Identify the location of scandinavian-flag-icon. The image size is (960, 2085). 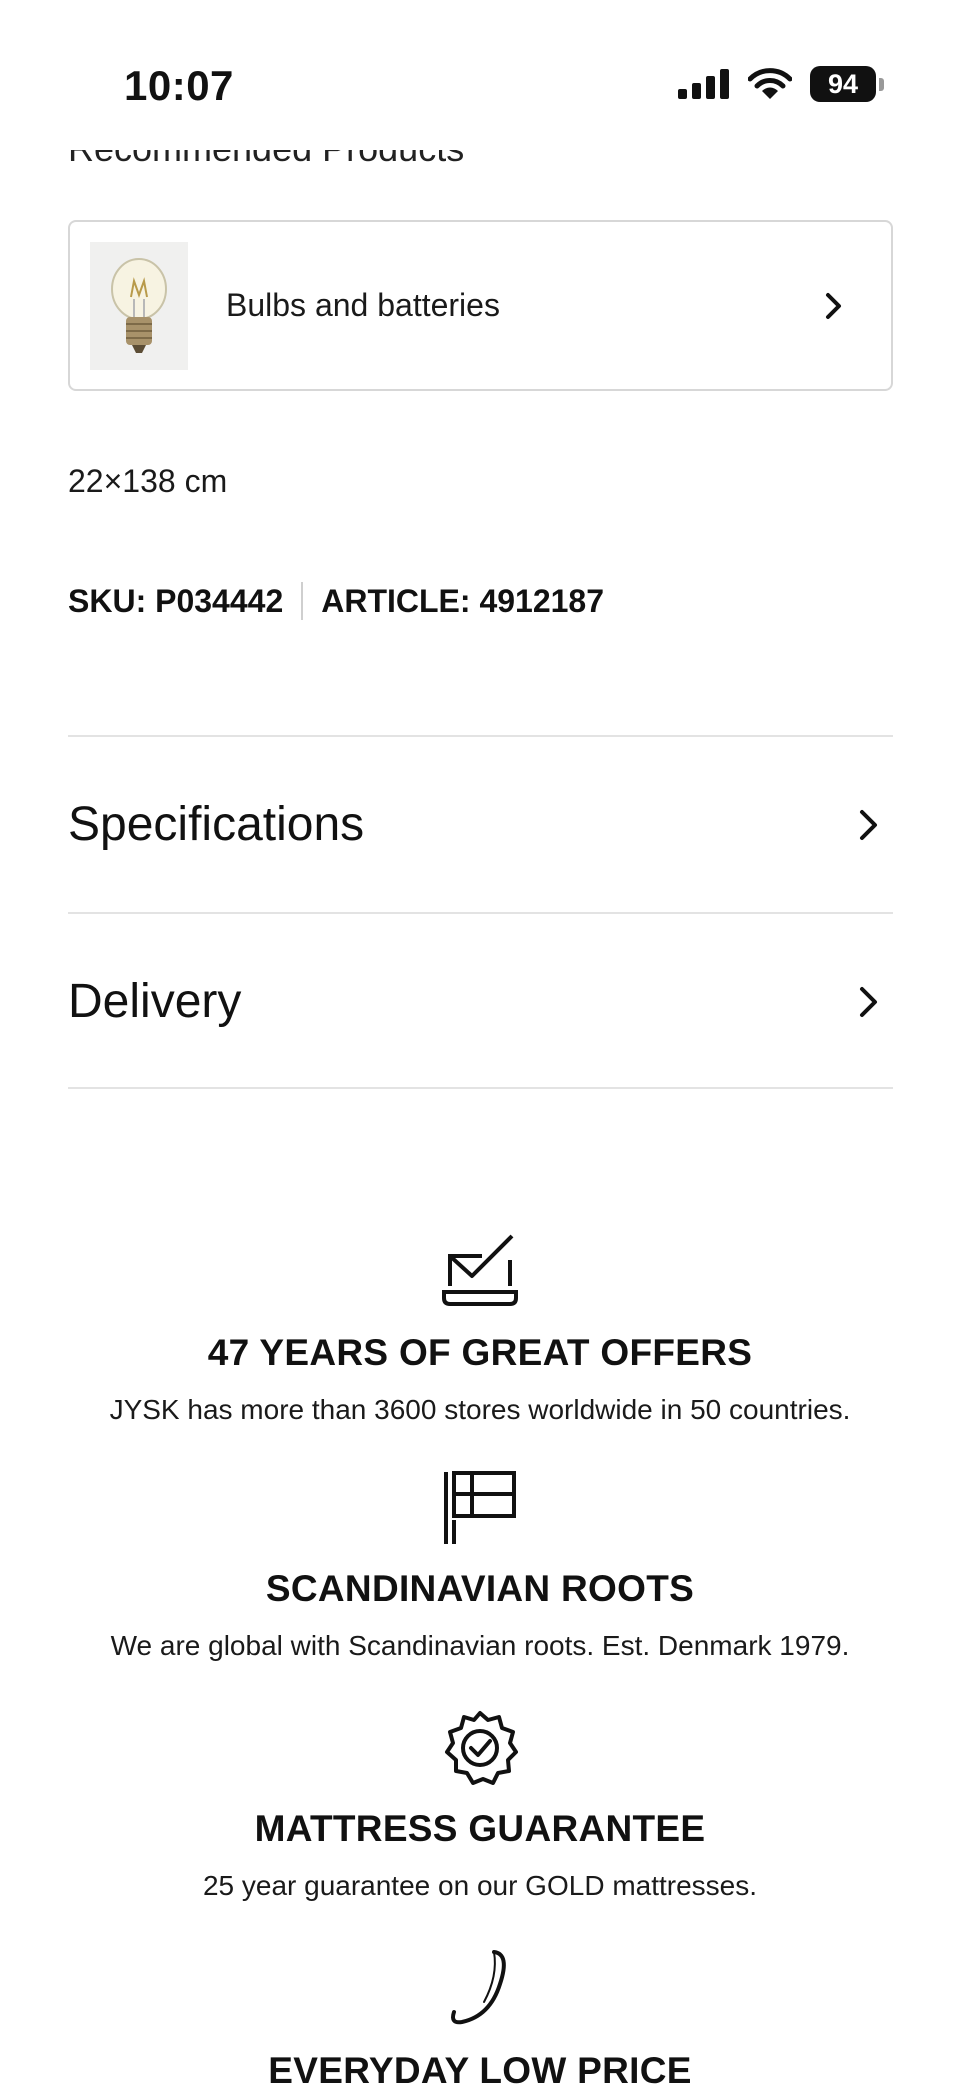
(480, 1507).